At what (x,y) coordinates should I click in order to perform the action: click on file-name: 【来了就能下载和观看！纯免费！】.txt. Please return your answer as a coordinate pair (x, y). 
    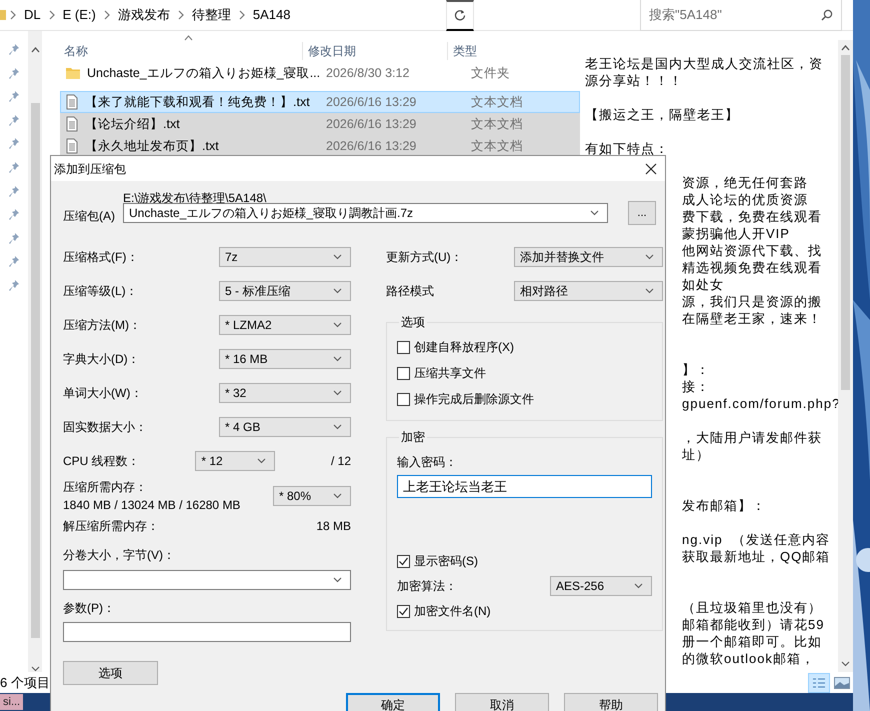
    Looking at the image, I should click on (197, 102).